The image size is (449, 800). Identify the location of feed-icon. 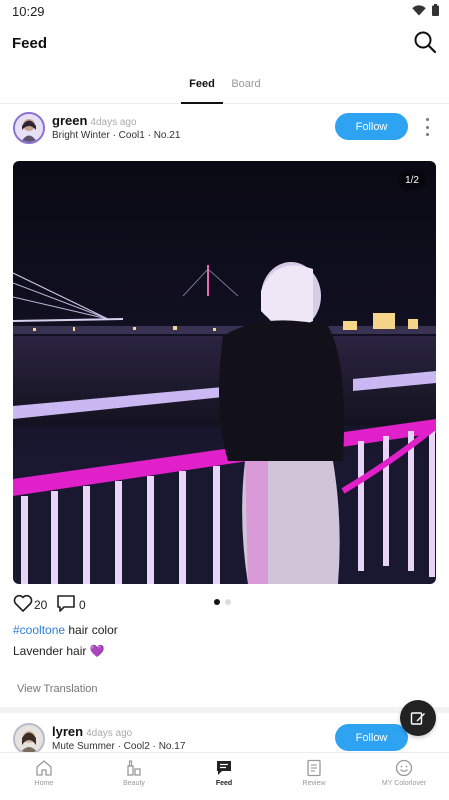
(224, 768).